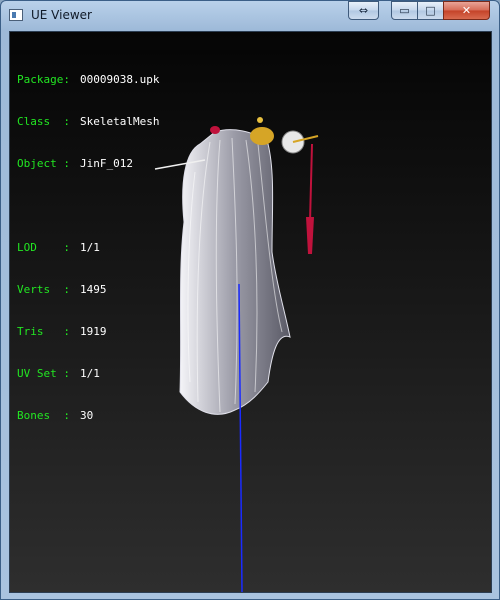 This screenshot has width=500, height=600. What do you see at coordinates (120, 121) in the screenshot?
I see `class-value: SkeletalMesh` at bounding box center [120, 121].